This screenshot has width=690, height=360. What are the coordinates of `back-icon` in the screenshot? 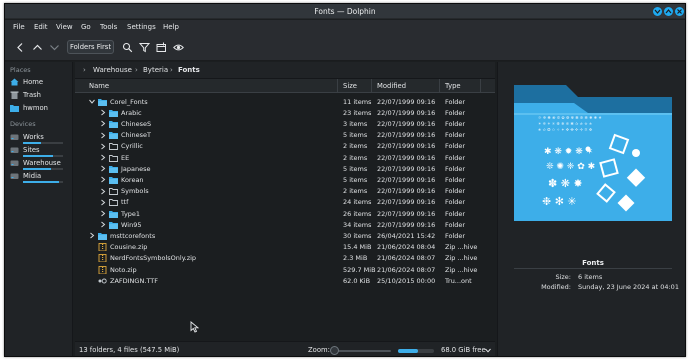 It's located at (20, 47).